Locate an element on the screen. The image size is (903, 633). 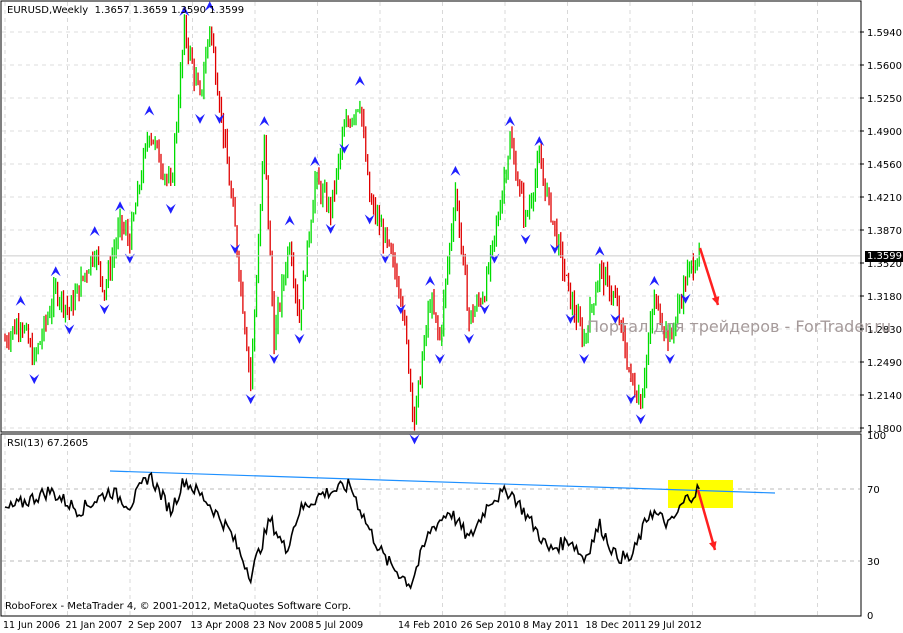
symbol-title: EURUSD,Weekly is located at coordinates (48, 10).